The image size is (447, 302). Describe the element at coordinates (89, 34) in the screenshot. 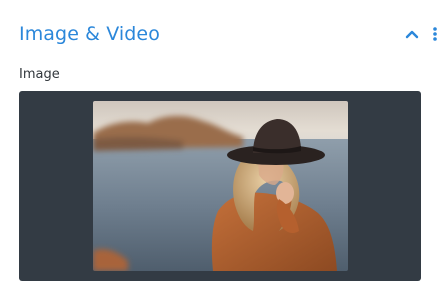

I see `section-title: Image & Video` at that location.